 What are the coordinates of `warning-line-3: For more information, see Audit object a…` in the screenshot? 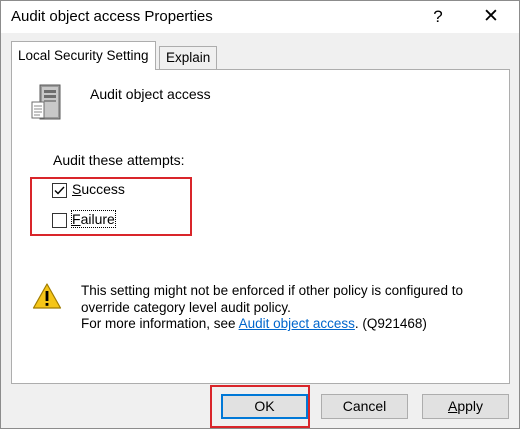 It's located at (254, 323).